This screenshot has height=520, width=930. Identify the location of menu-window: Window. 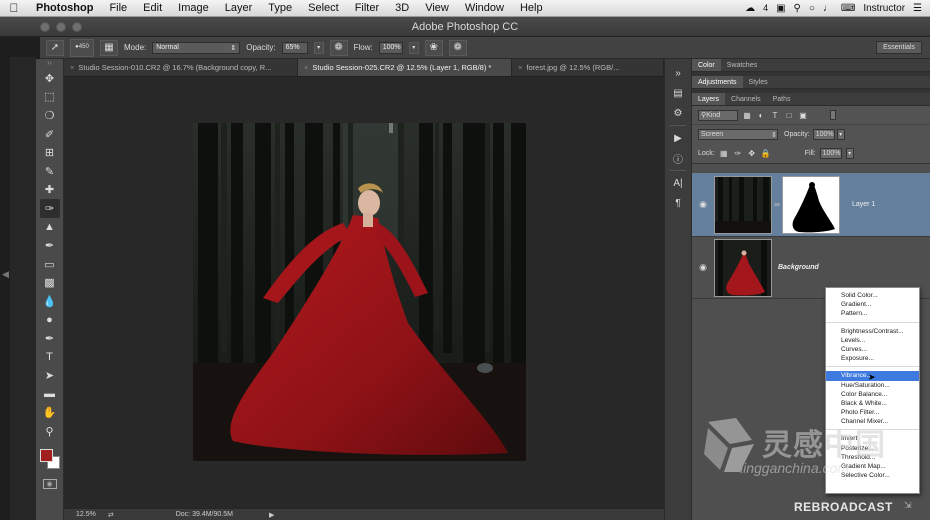
(484, 8).